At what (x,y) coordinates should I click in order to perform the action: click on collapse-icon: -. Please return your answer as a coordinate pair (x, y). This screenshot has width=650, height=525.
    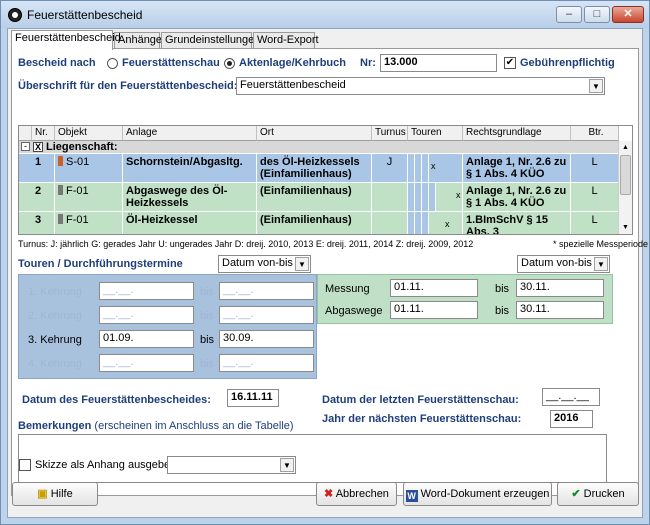
    Looking at the image, I should click on (25, 146).